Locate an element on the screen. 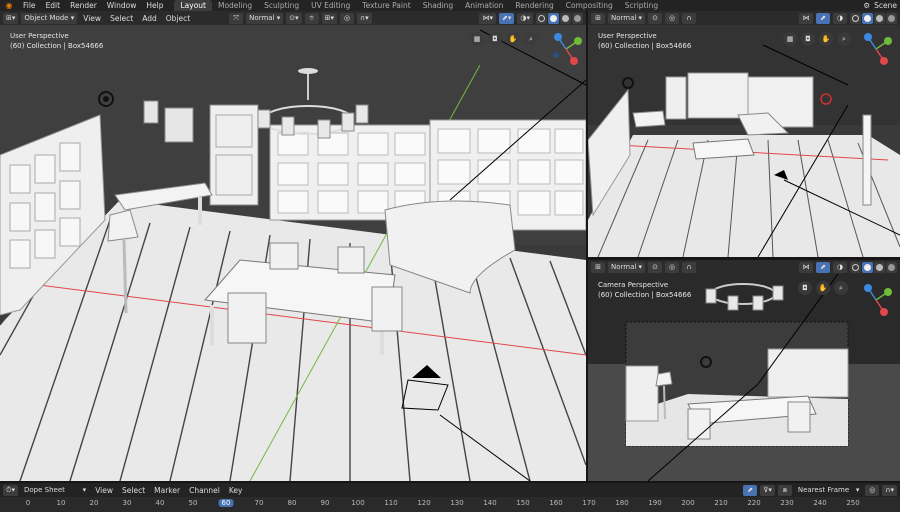 This screenshot has width=900, height=512. tr-wireframe-shading-icon is located at coordinates (855, 18).